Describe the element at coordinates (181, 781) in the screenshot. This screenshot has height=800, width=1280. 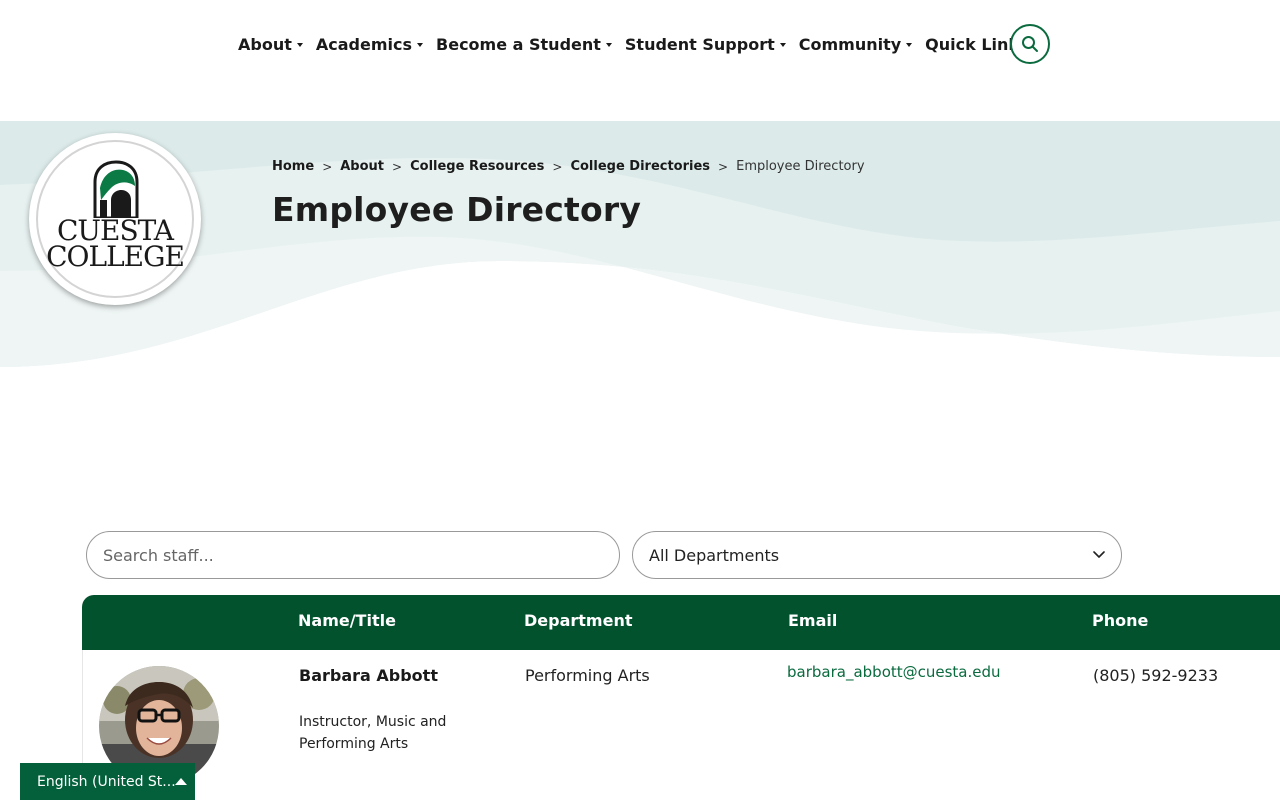
I see `caret-up-icon` at that location.